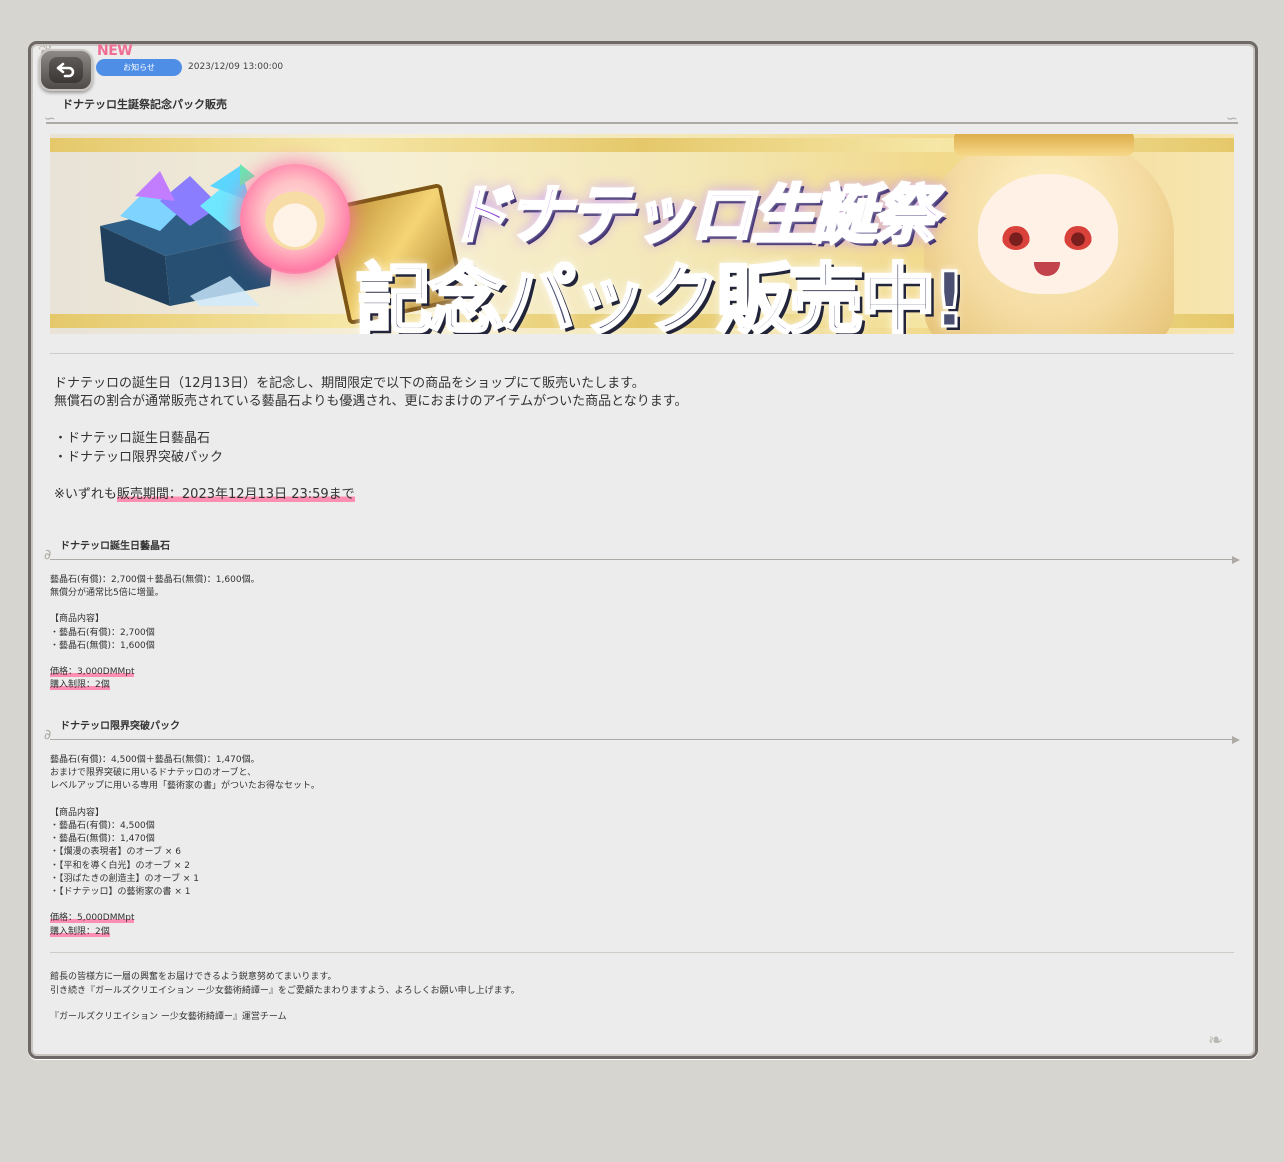 This screenshot has width=1284, height=1162. Describe the element at coordinates (1216, 1040) in the screenshot. I see `corner-ornament-icon: ❧` at that location.